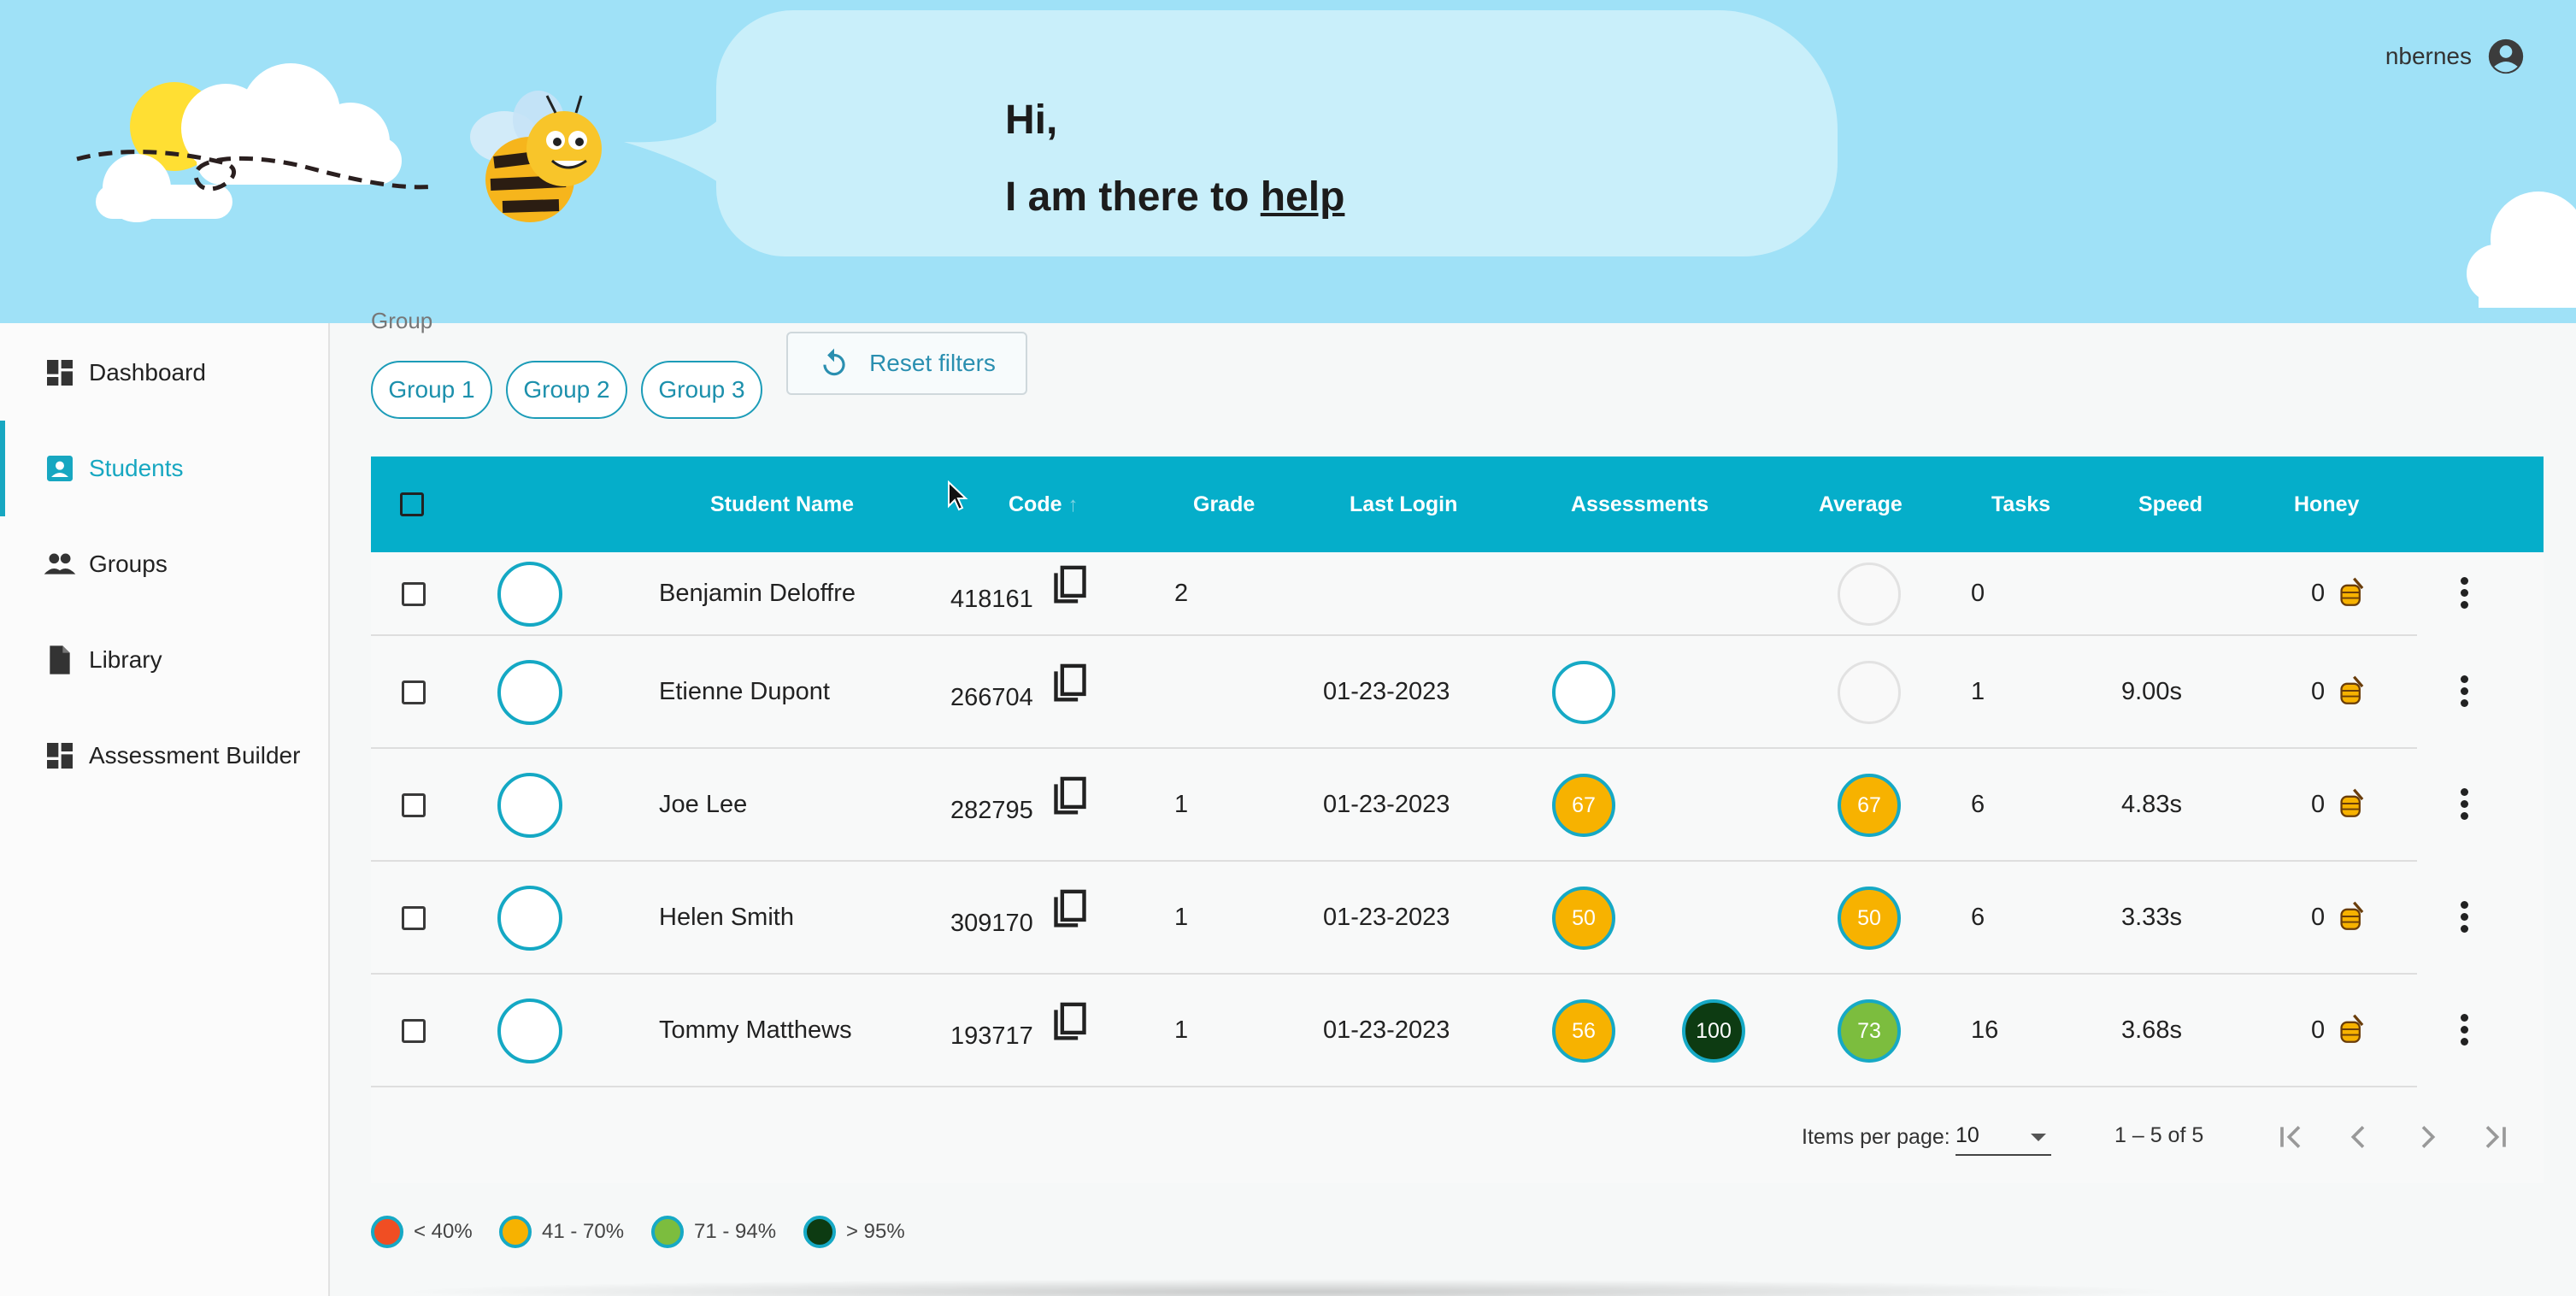 The width and height of the screenshot is (2576, 1296). Describe the element at coordinates (1181, 593) in the screenshot. I see `student-grade: 2` at that location.